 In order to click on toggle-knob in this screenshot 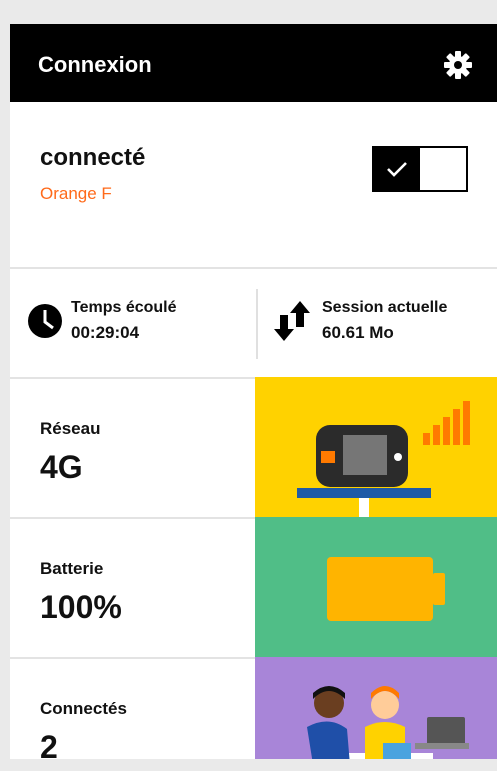, I will do `click(397, 169)`.